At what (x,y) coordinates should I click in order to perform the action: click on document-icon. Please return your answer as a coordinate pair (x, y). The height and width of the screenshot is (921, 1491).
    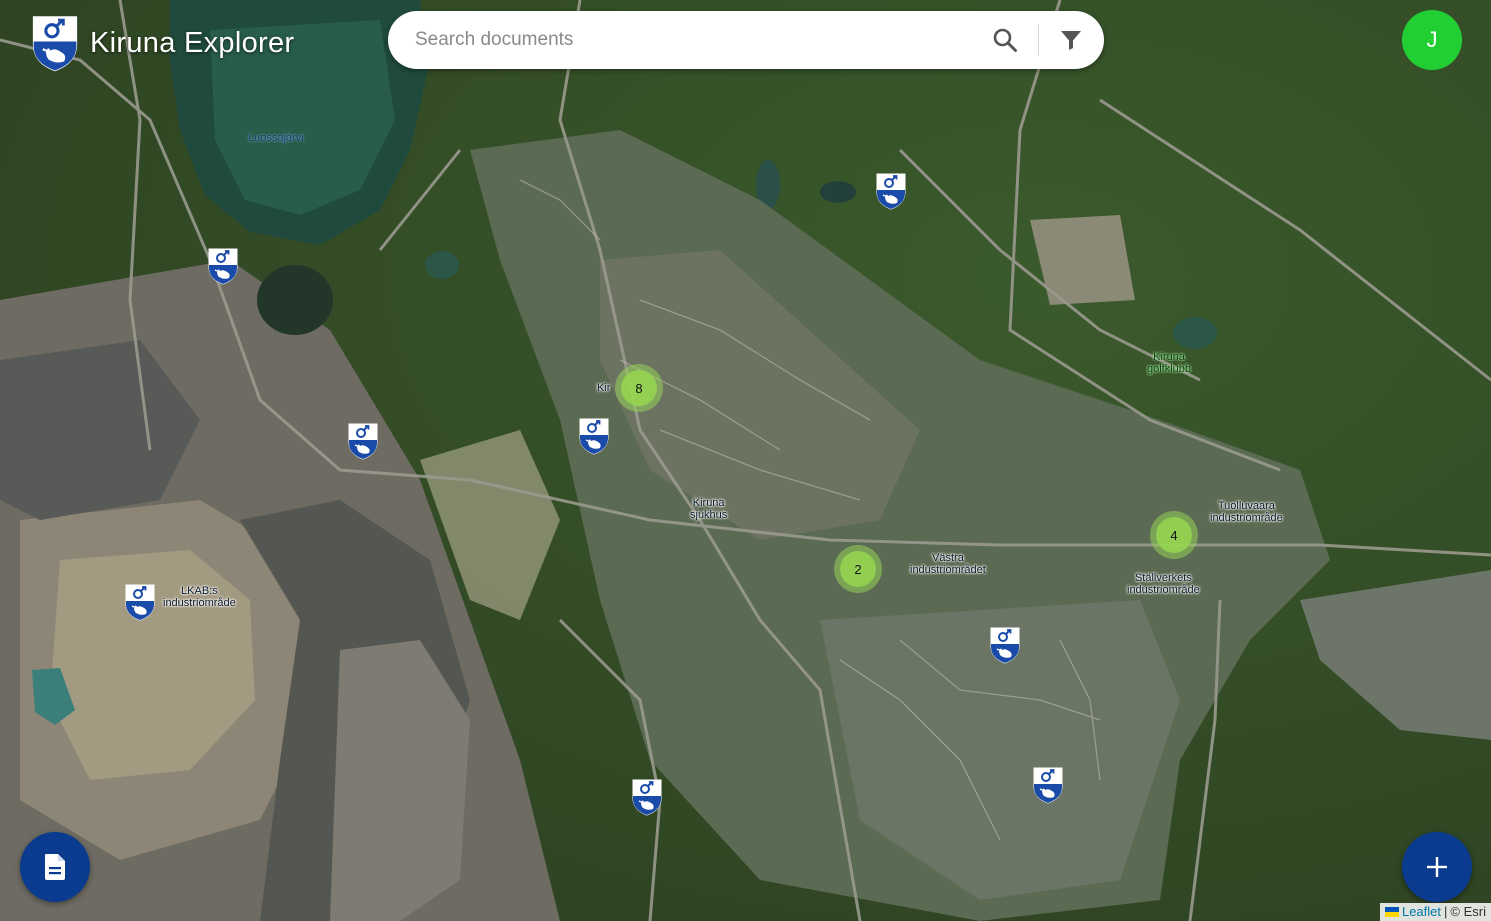
    Looking at the image, I should click on (55, 867).